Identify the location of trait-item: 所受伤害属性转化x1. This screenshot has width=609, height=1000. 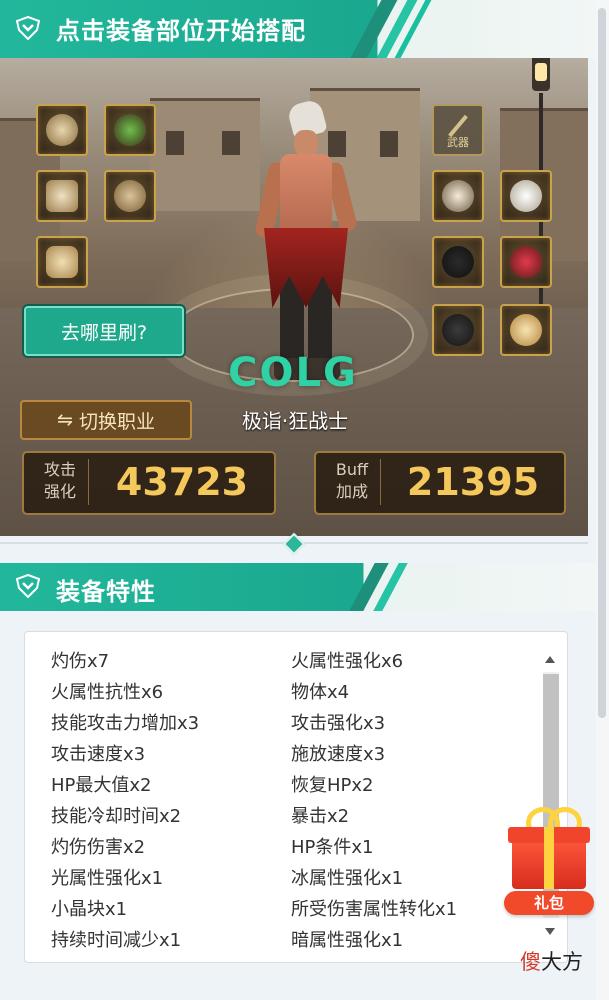
(374, 909).